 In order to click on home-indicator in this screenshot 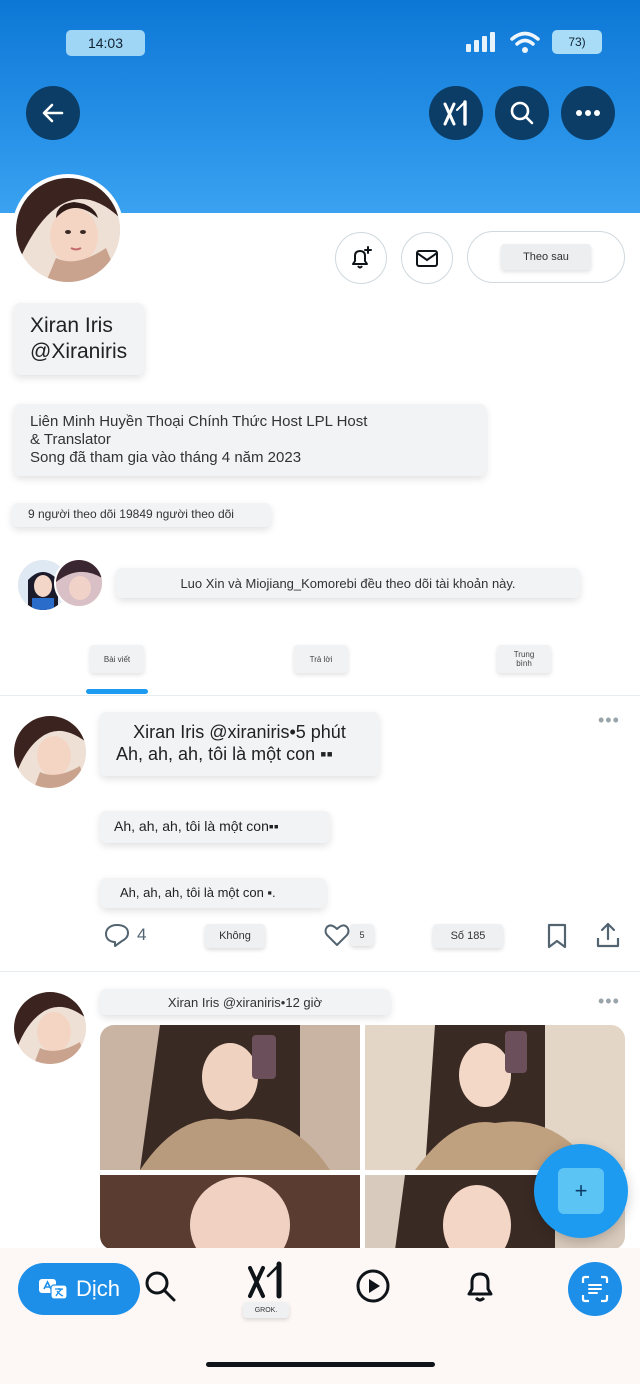, I will do `click(320, 1364)`.